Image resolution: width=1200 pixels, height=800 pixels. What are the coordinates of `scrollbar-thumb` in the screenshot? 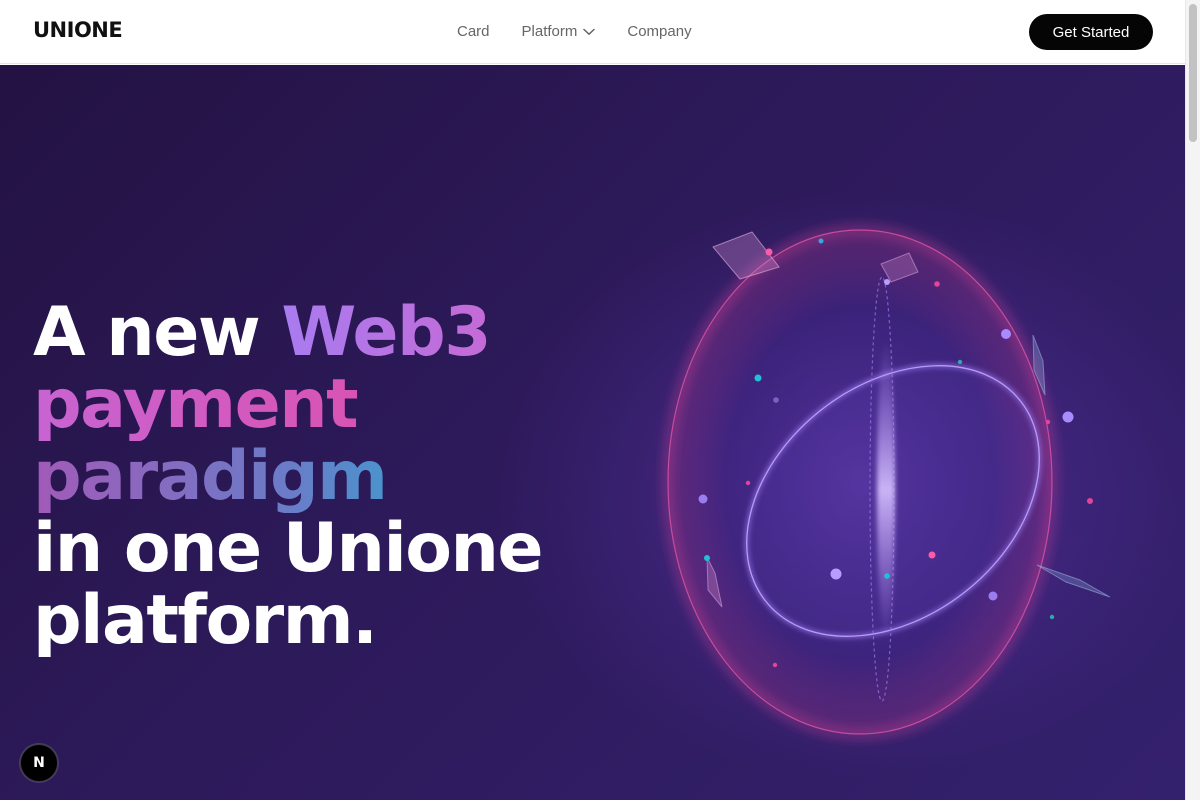 It's located at (1193, 73).